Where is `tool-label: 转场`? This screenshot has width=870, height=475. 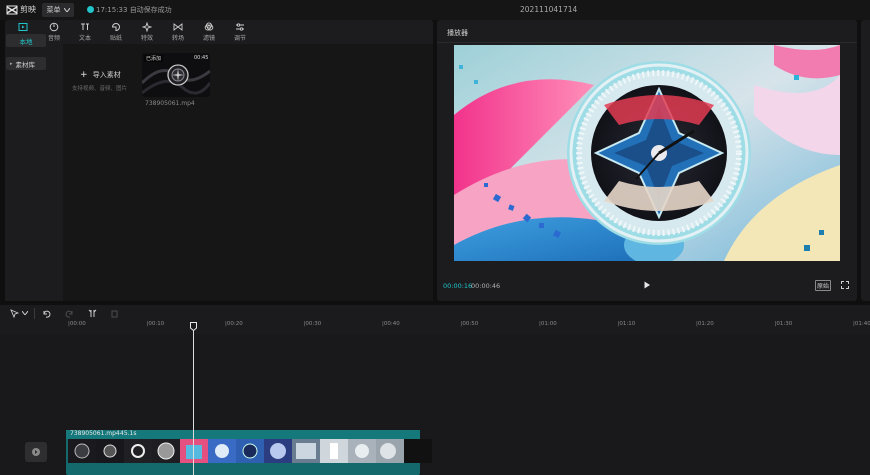 tool-label: 转场 is located at coordinates (177, 38).